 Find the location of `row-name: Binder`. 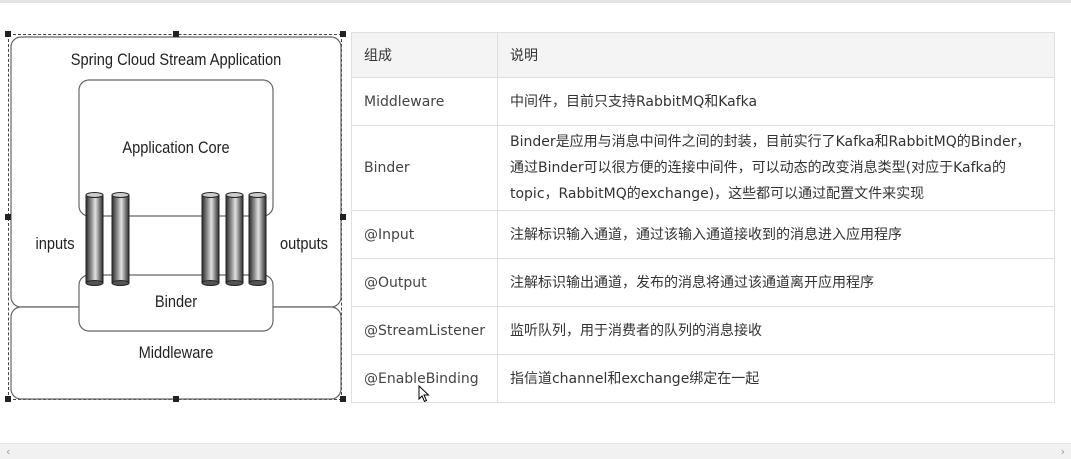

row-name: Binder is located at coordinates (424, 168).